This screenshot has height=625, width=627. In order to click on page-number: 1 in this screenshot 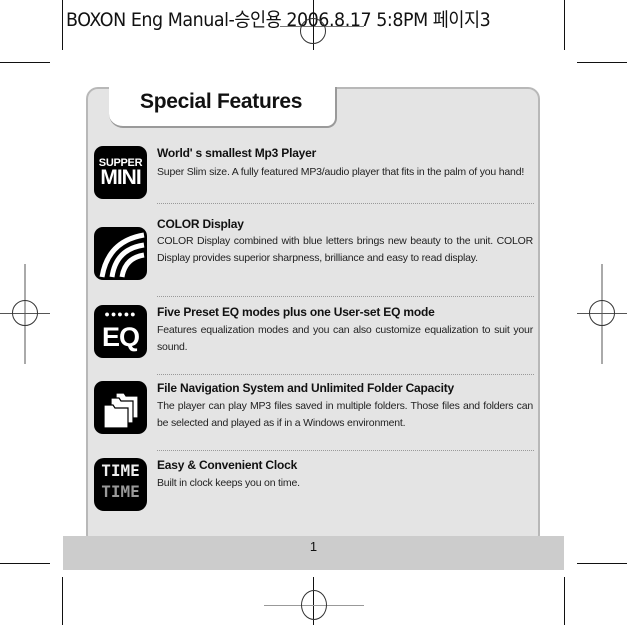, I will do `click(313, 546)`.